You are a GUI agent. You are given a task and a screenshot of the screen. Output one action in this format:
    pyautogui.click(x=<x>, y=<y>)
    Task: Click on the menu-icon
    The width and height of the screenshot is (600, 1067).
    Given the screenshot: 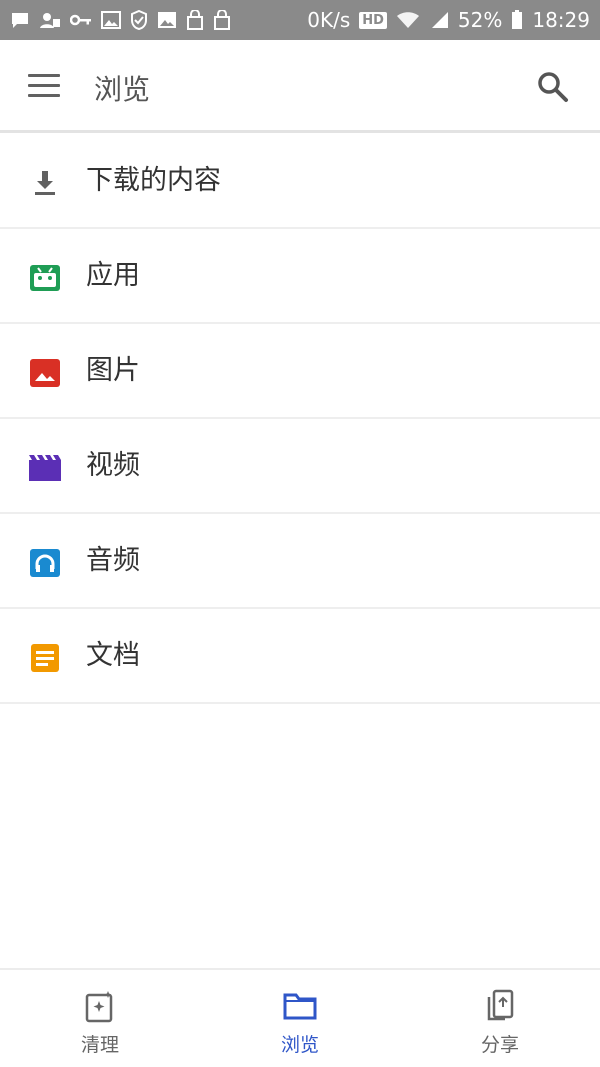 What is the action you would take?
    pyautogui.click(x=45, y=87)
    